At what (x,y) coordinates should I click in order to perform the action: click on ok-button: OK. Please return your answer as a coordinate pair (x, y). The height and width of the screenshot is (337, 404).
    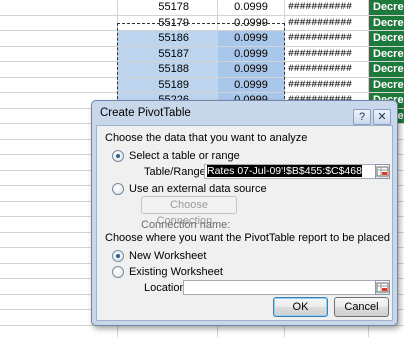
    Looking at the image, I should click on (300, 307).